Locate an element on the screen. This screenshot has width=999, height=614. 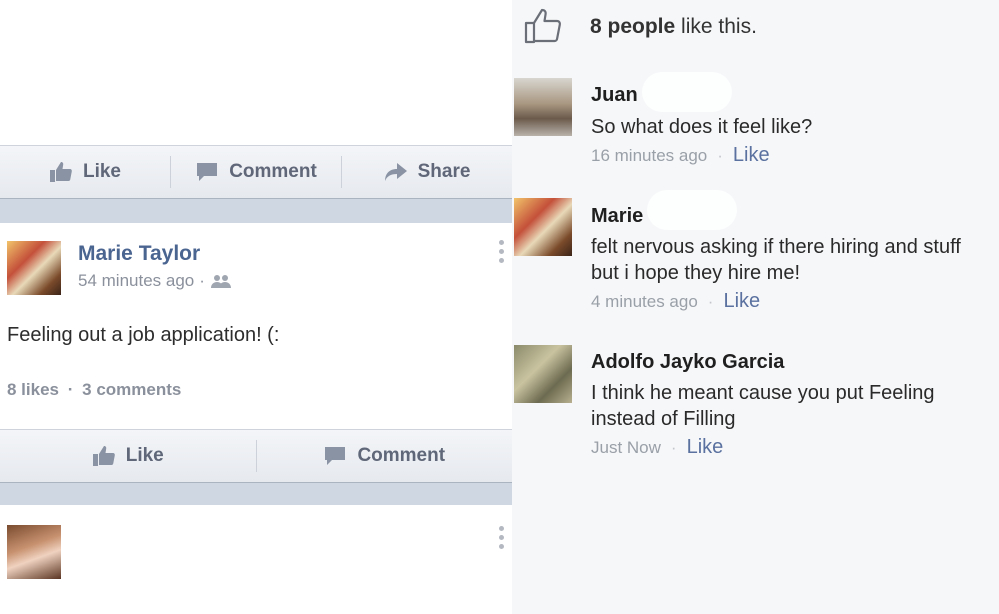
share-icon is located at coordinates (395, 172).